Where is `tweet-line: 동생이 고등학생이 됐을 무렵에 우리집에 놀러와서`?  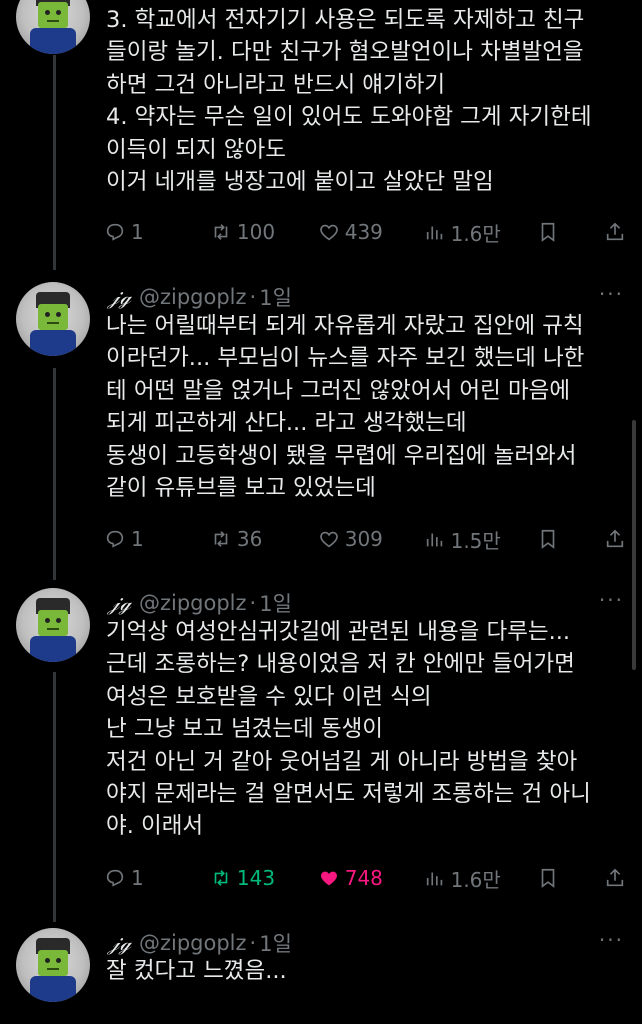
tweet-line: 동생이 고등학생이 됐을 무렵에 우리집에 놀러와서 is located at coordinates (341, 455).